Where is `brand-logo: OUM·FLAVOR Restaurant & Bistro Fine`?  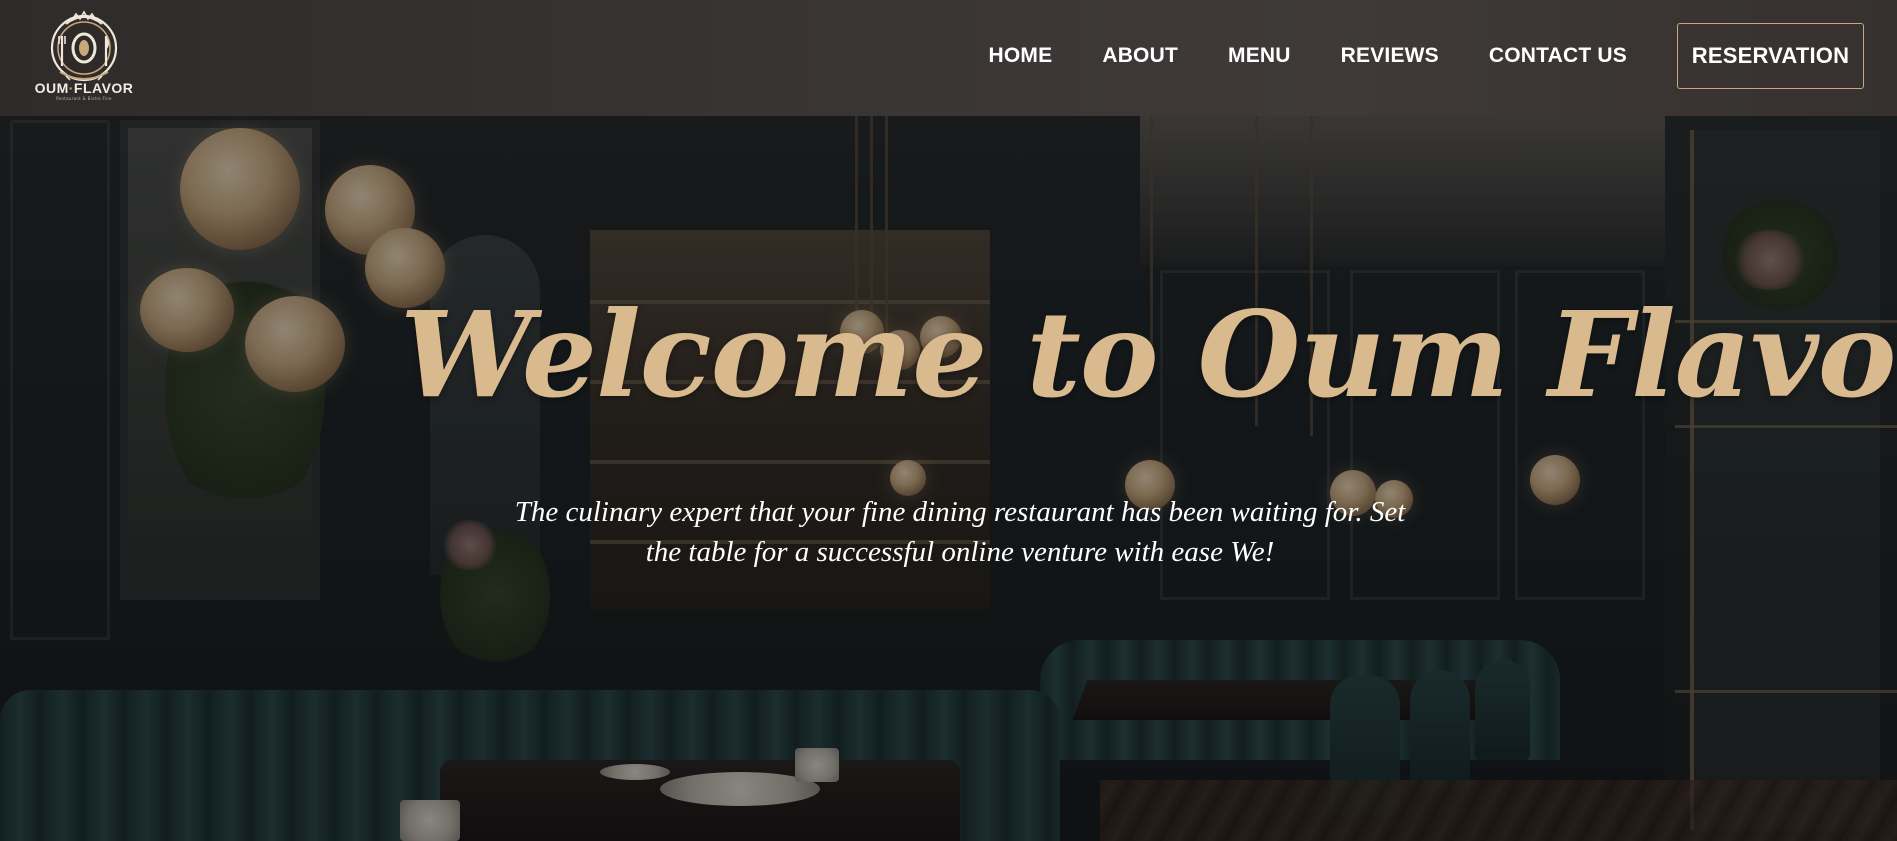
brand-logo: OUM·FLAVOR Restaurant & Bistro Fine is located at coordinates (84, 57).